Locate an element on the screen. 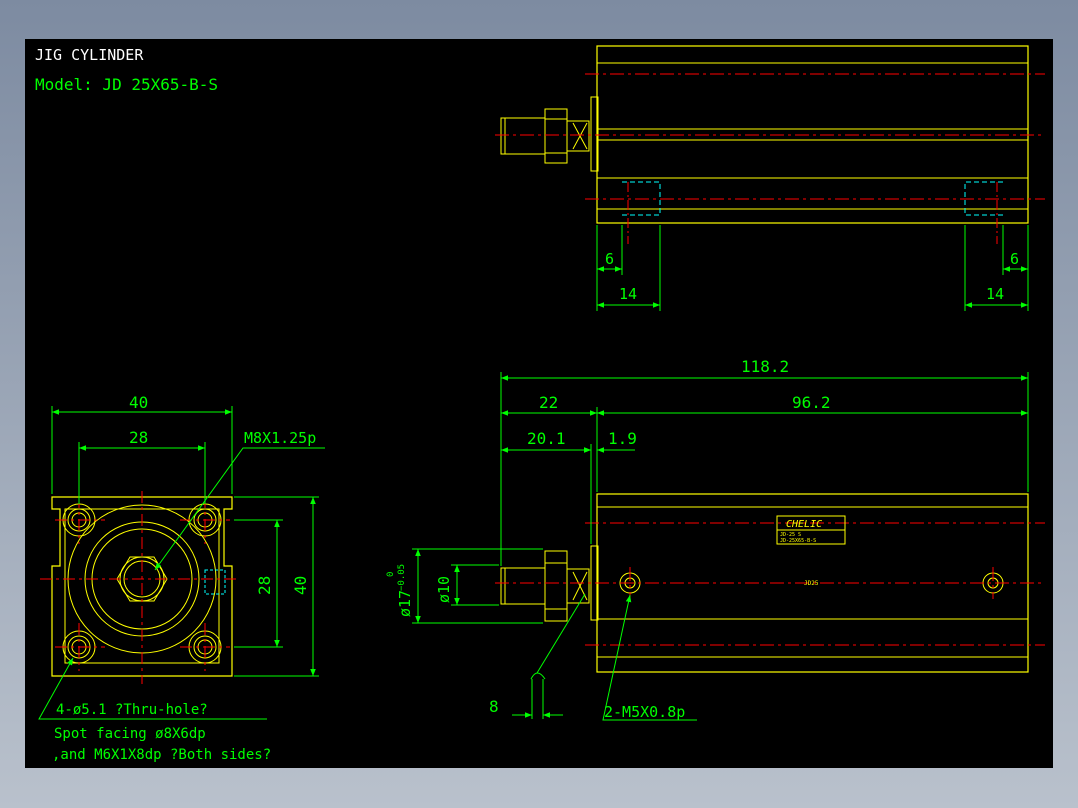 This screenshot has width=1078, height=808. thread-callout: M8X1.25p is located at coordinates (280, 438).